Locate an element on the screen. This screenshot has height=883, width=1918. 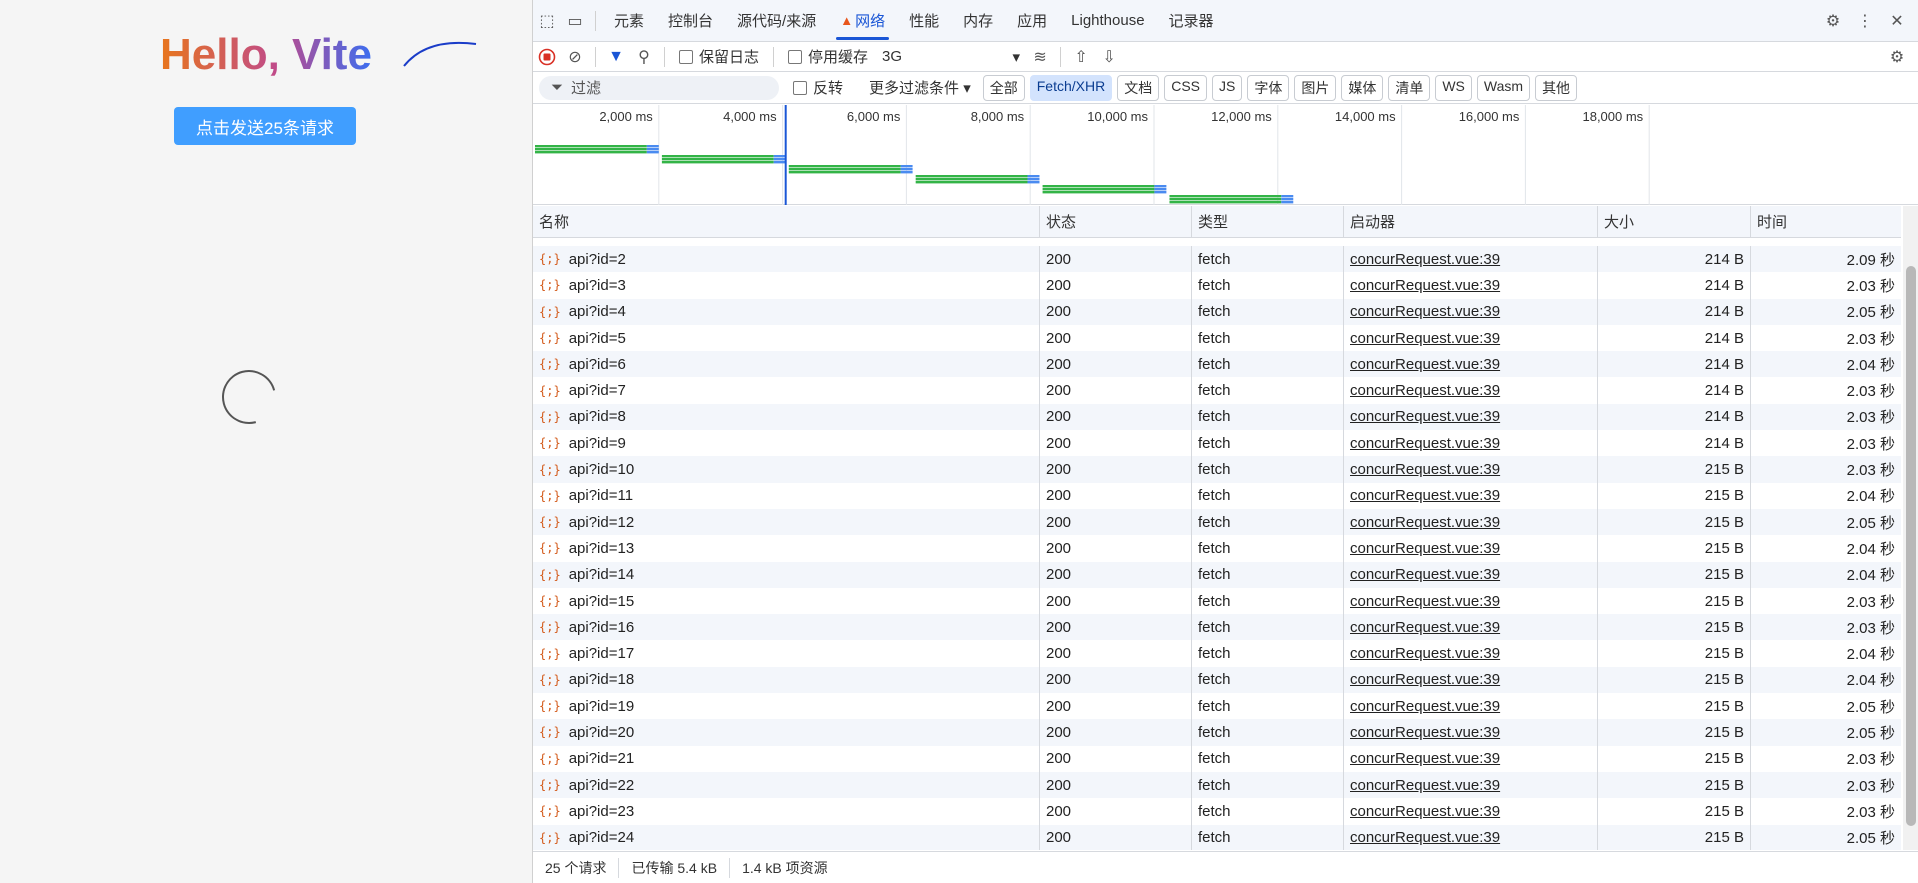
preserve-log-checkbox: 保留日志 is located at coordinates (719, 56).